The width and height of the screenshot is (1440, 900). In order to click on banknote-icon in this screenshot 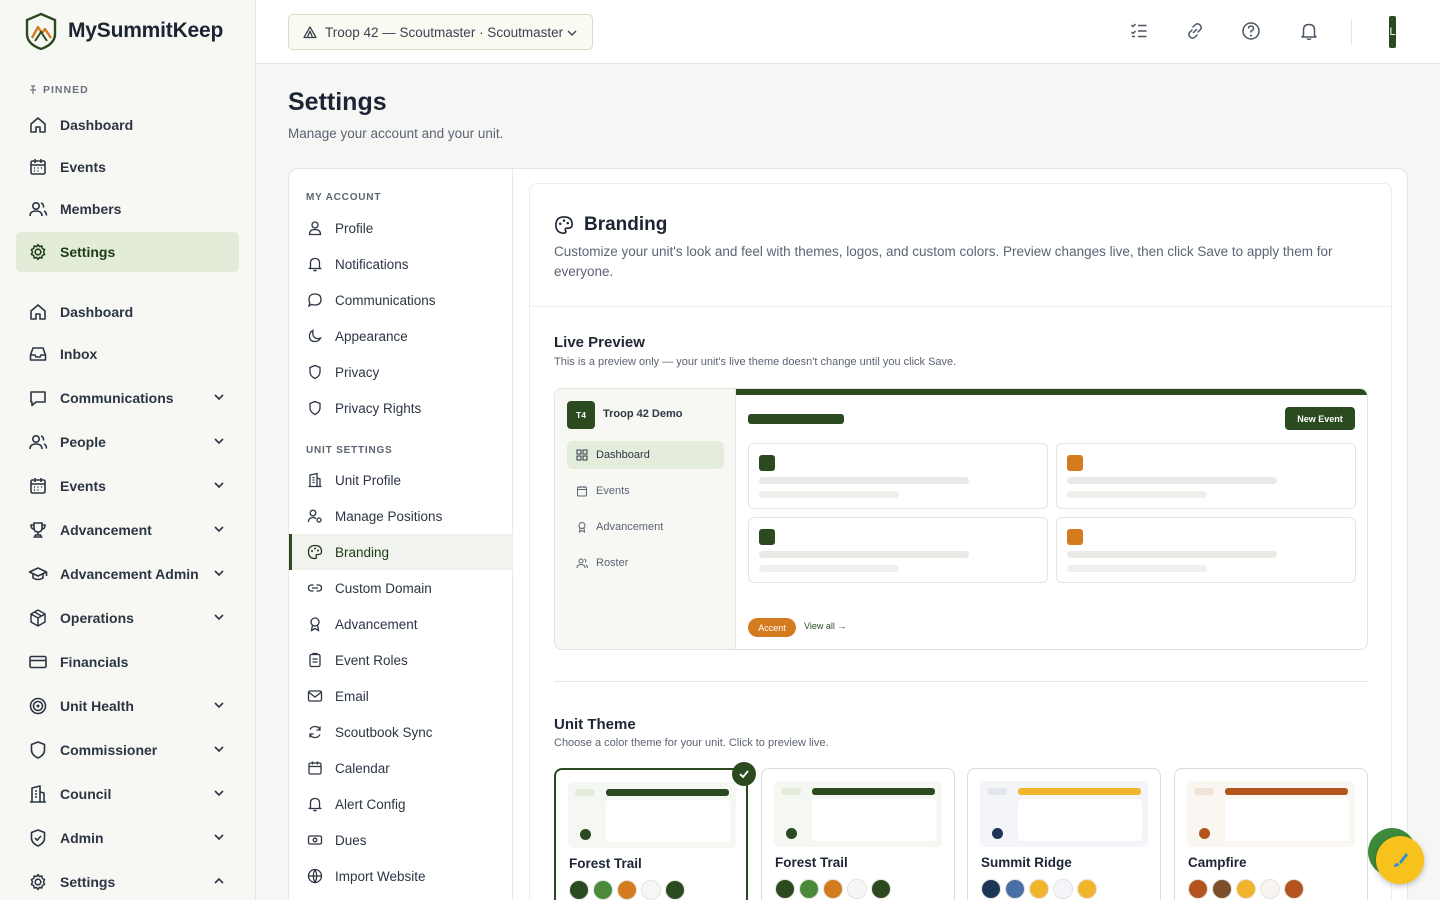, I will do `click(315, 840)`.